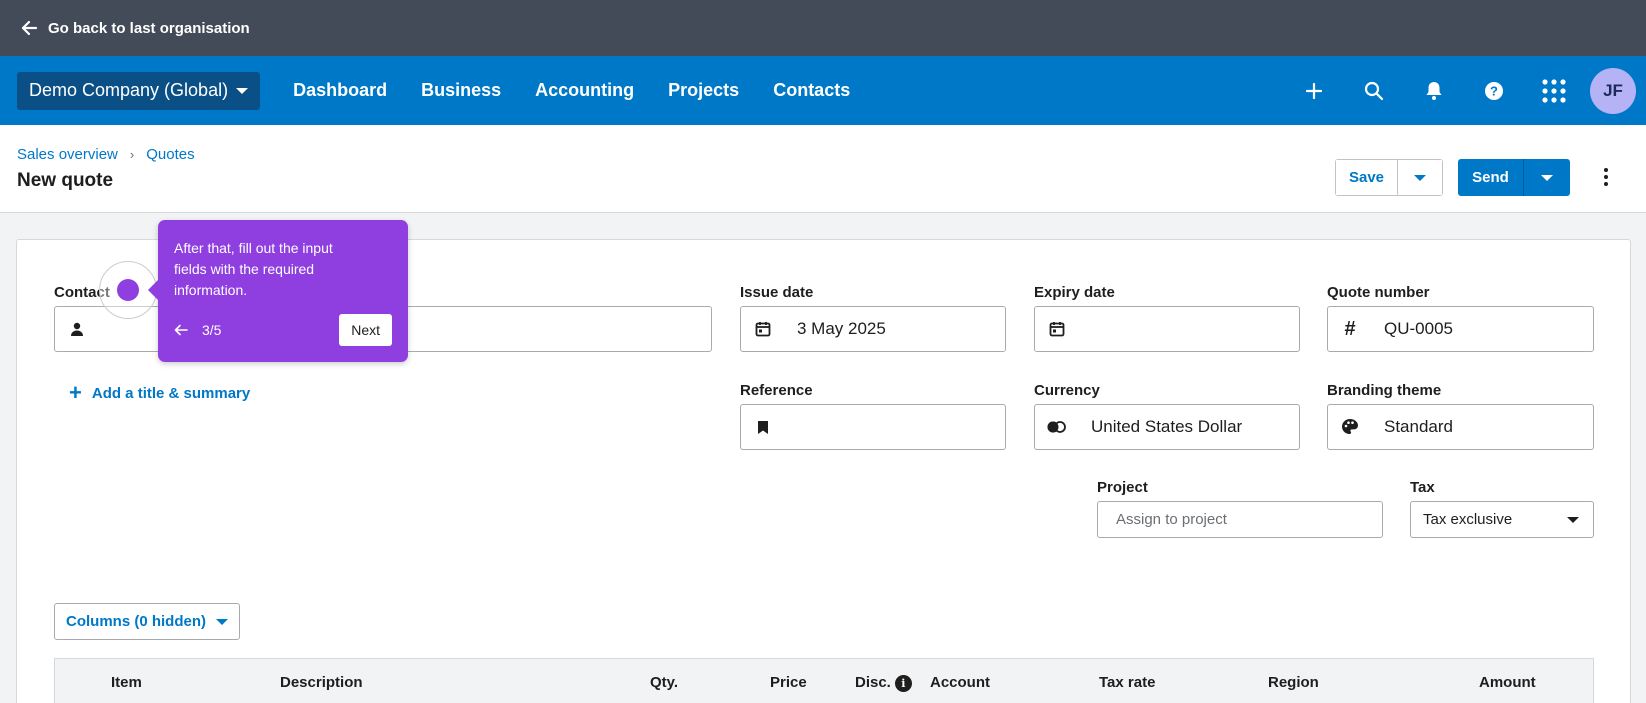  I want to click on tooltip-previous-button, so click(181, 330).